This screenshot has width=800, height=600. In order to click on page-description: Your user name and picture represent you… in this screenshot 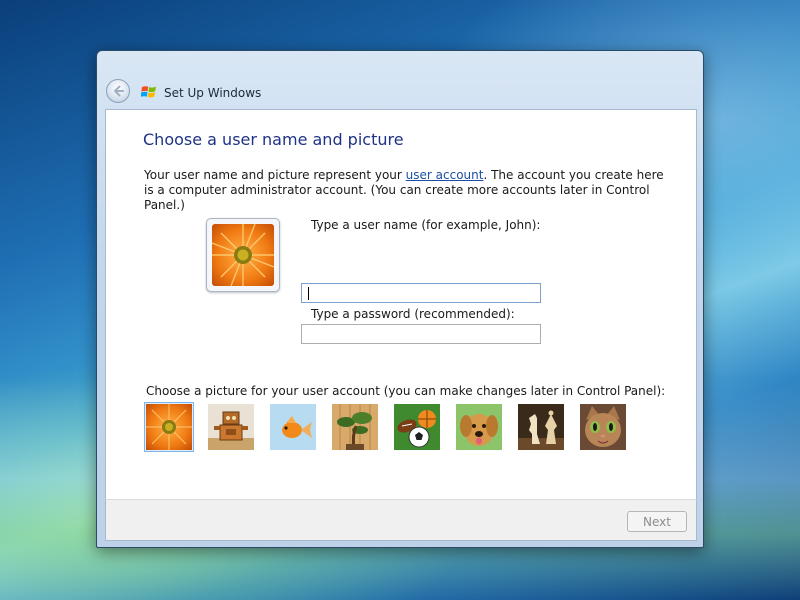, I will do `click(404, 190)`.